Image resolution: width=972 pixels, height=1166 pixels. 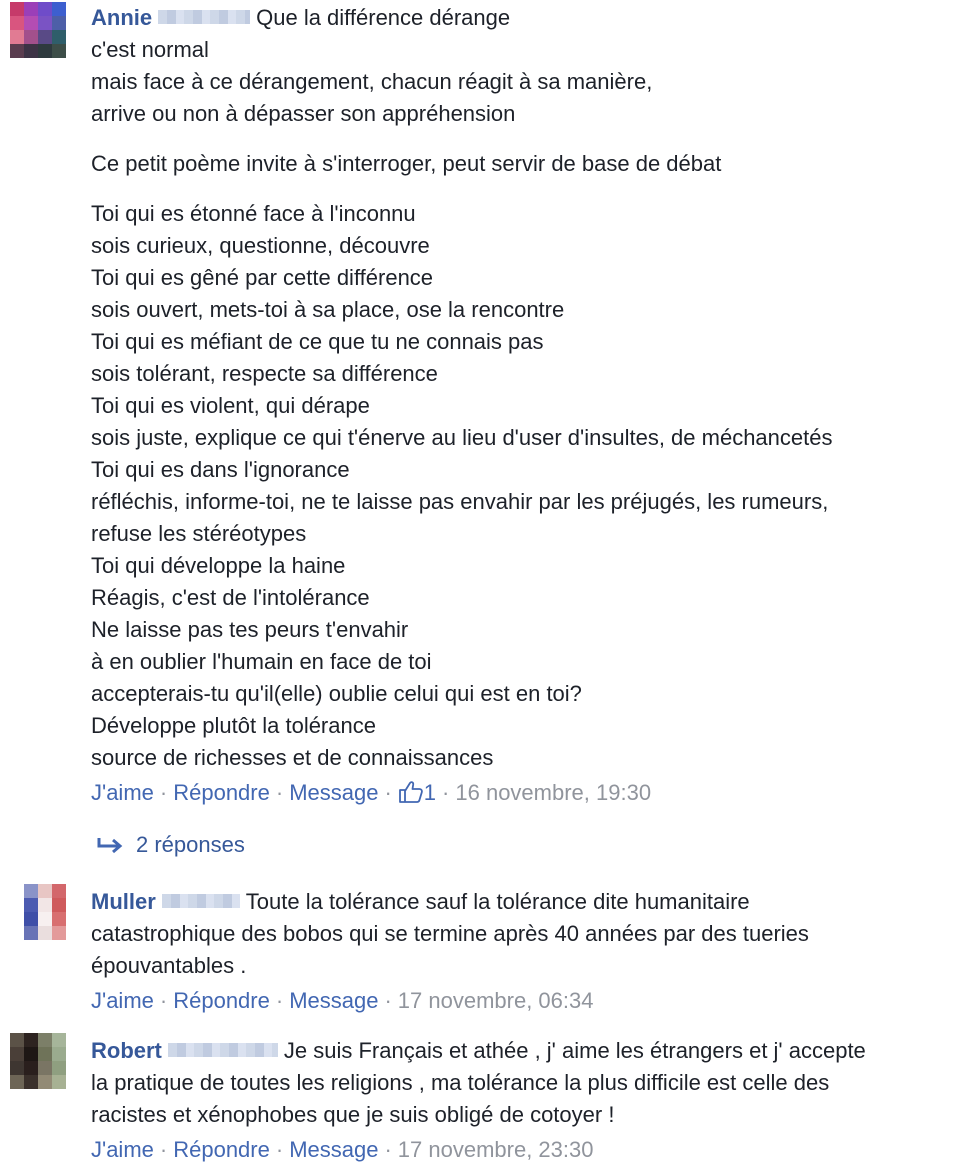 I want to click on like-count-value: 1, so click(x=430, y=792).